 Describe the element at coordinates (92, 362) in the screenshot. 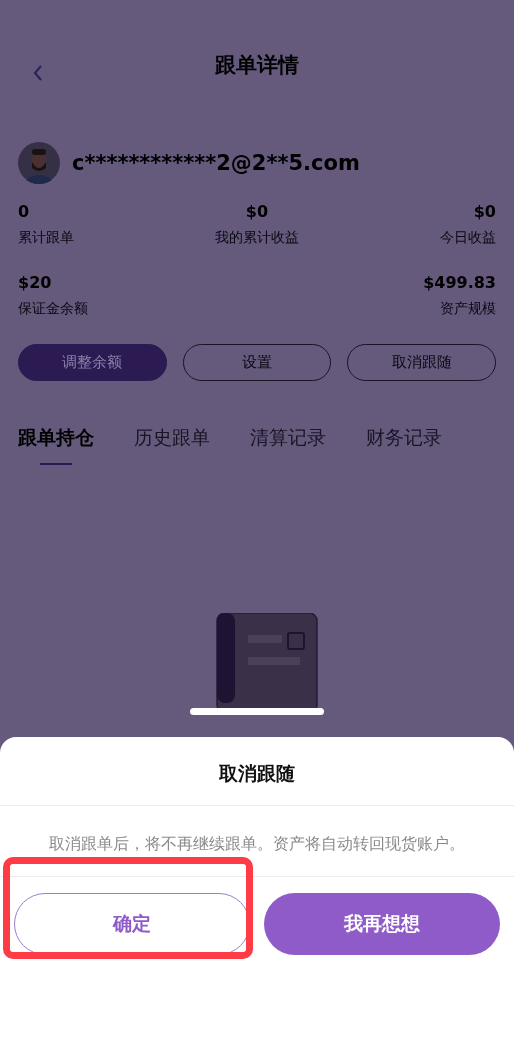

I see `action-button: 调整余额` at that location.